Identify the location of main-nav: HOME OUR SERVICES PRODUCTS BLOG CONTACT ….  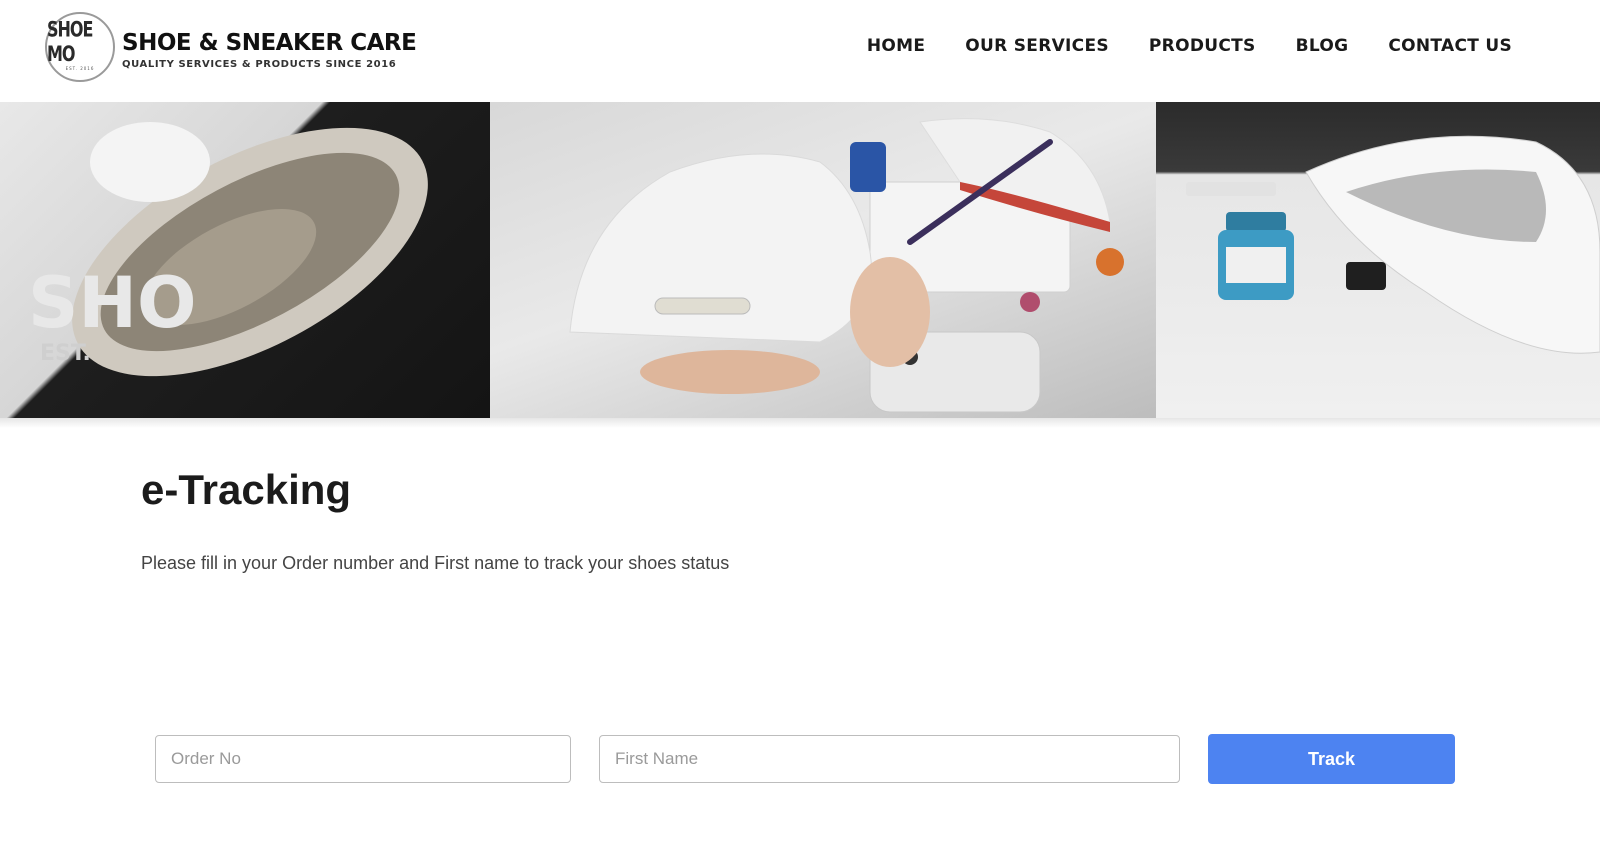
(1189, 46).